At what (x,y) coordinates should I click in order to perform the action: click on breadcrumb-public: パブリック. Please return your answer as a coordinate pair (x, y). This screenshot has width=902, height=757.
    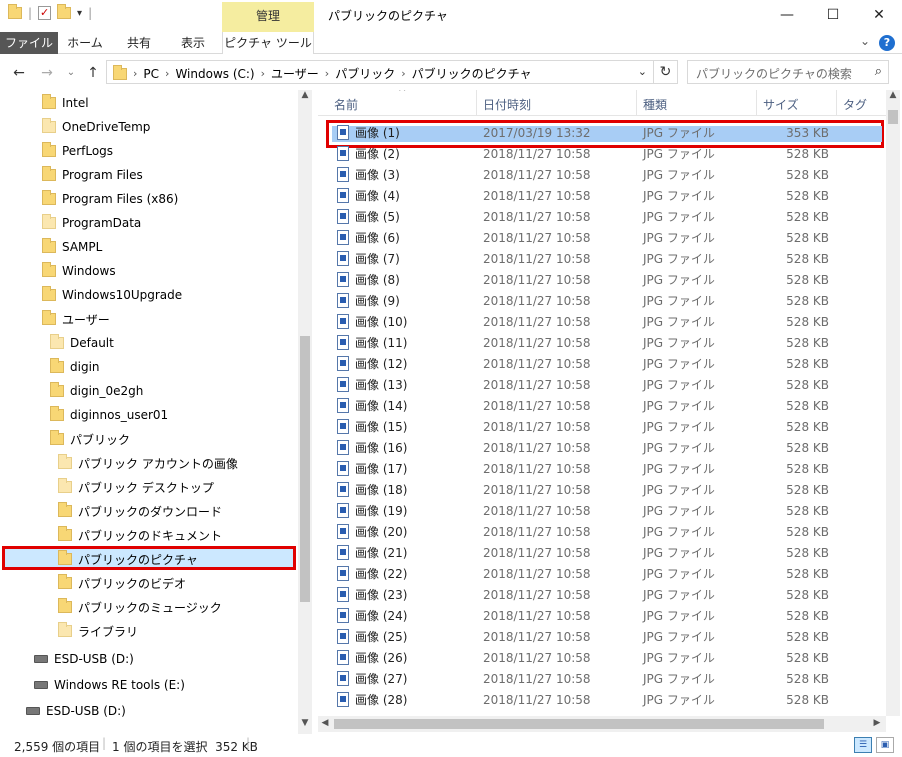
    Looking at the image, I should click on (365, 73).